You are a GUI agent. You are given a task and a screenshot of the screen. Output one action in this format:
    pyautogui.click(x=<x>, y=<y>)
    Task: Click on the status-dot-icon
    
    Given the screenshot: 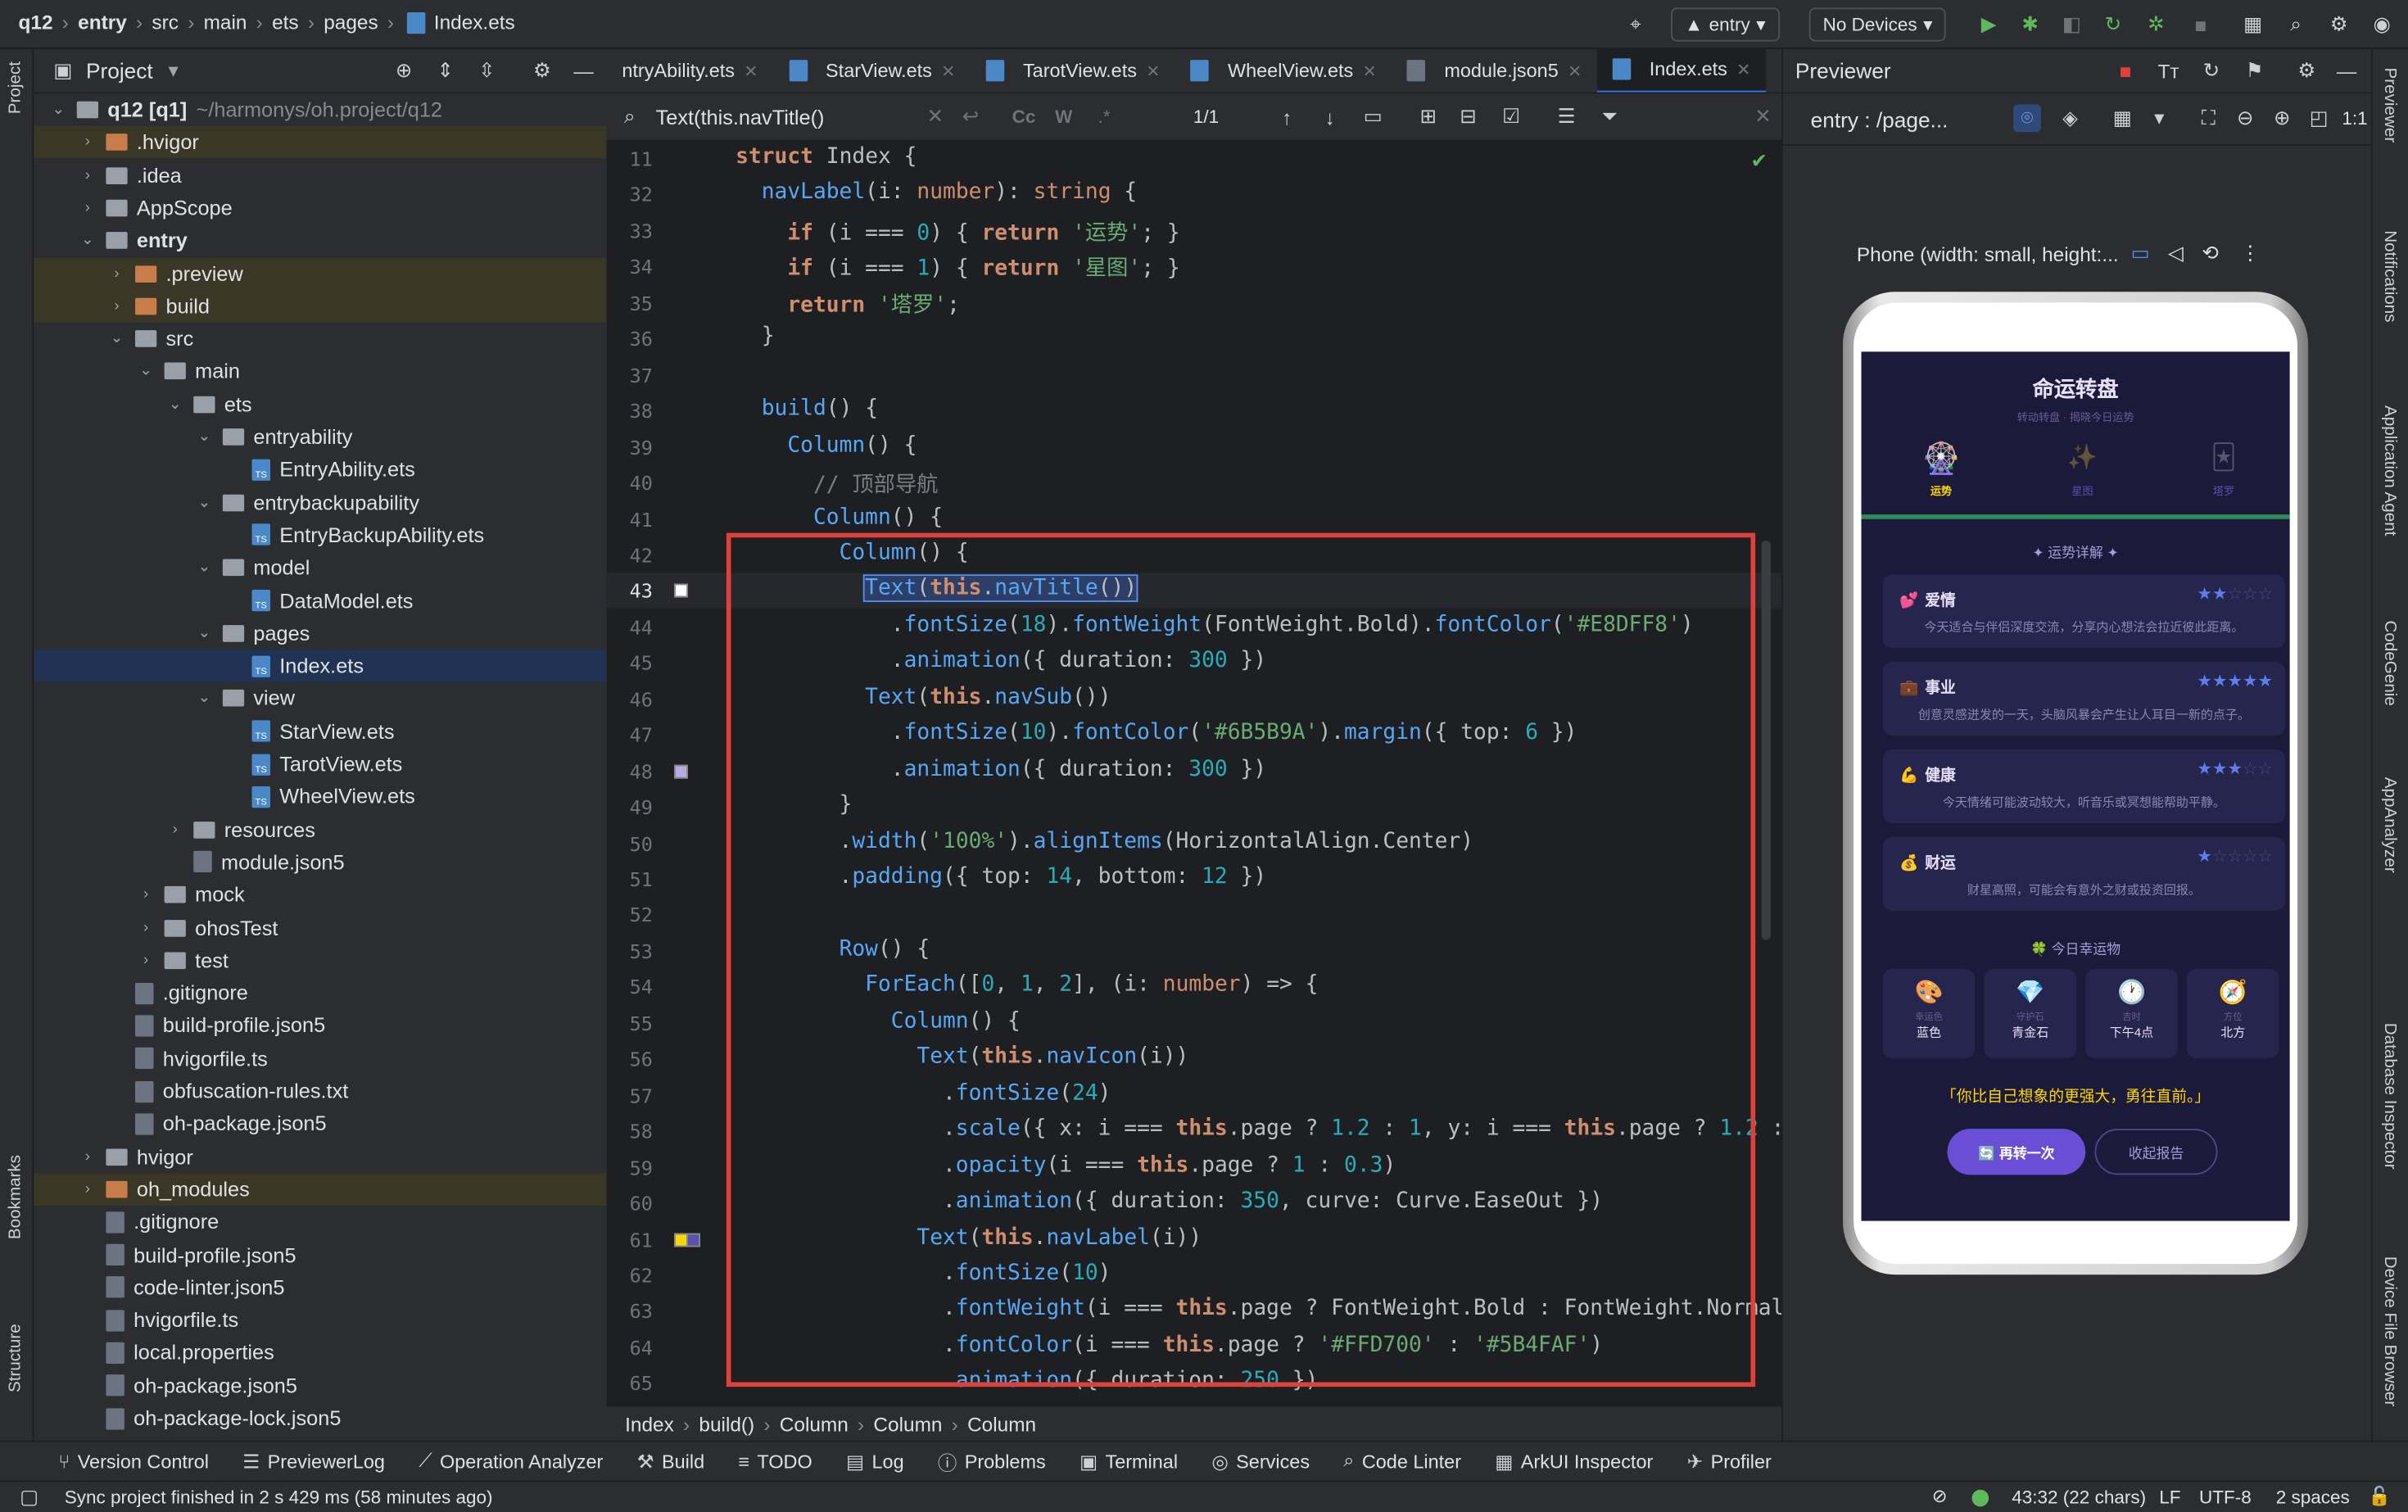 What is the action you would take?
    pyautogui.click(x=1980, y=1498)
    